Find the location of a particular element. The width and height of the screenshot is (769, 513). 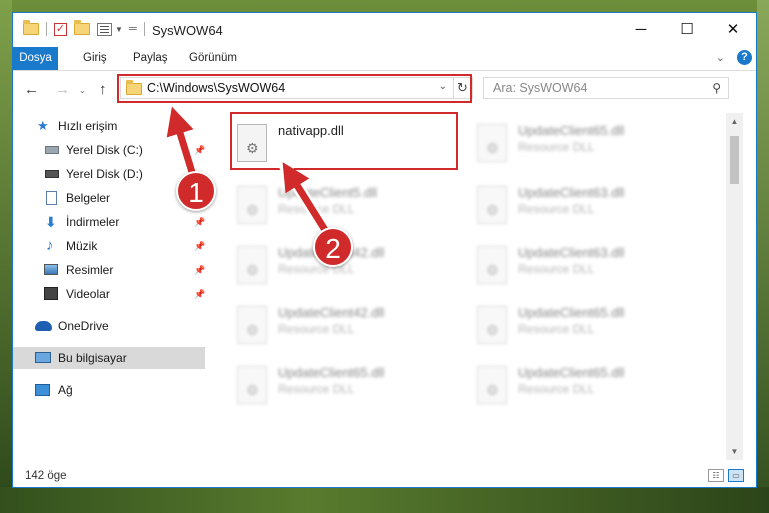

recent-locations-icon: ⌄ is located at coordinates (82, 90).